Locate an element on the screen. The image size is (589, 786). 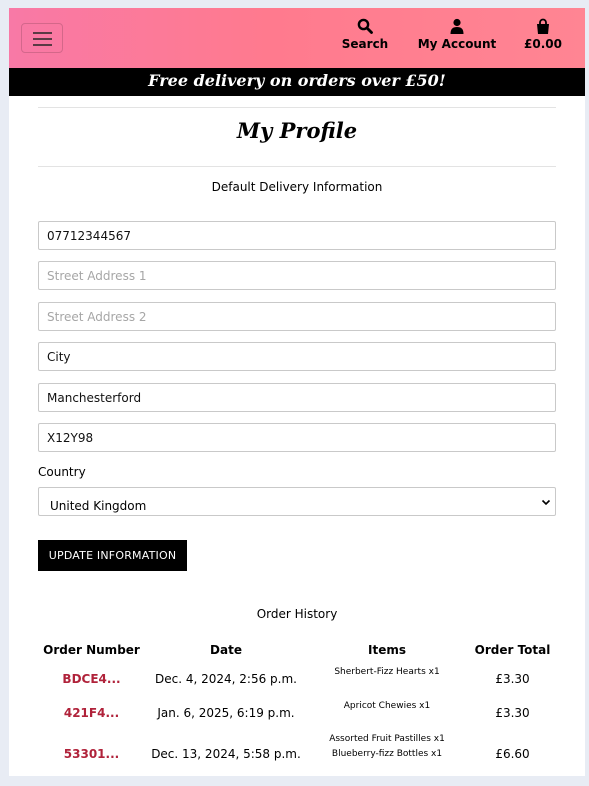
column-header-order-total: Order Total is located at coordinates (512, 650).